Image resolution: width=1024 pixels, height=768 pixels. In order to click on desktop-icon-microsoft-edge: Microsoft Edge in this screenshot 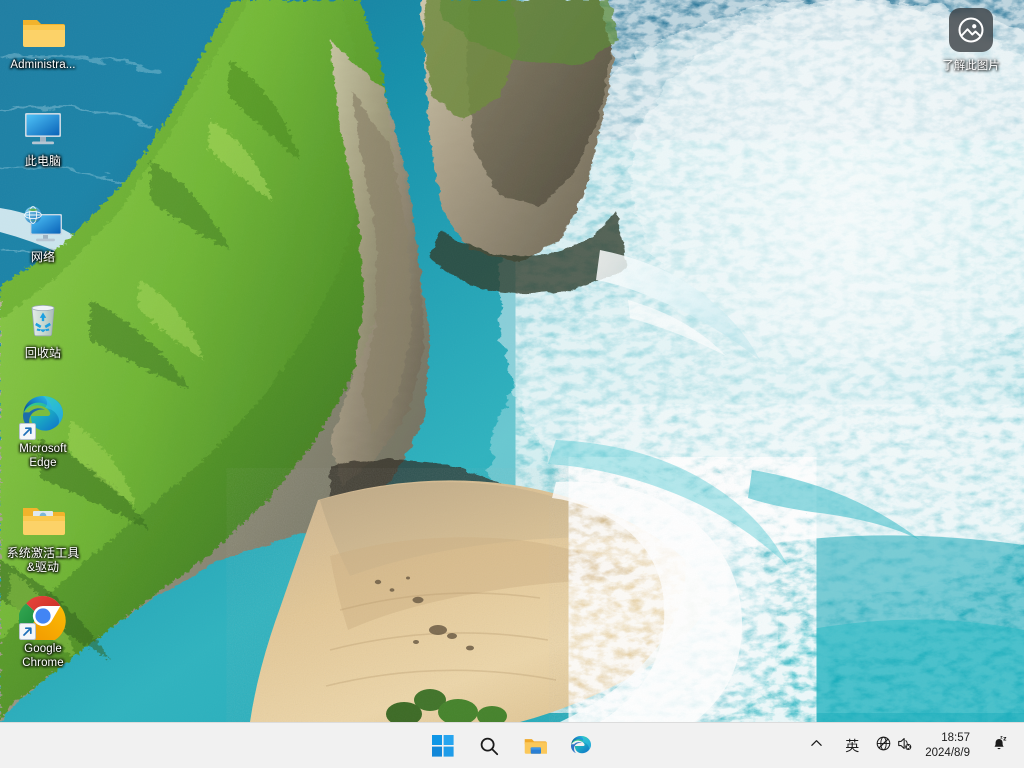, I will do `click(43, 431)`.